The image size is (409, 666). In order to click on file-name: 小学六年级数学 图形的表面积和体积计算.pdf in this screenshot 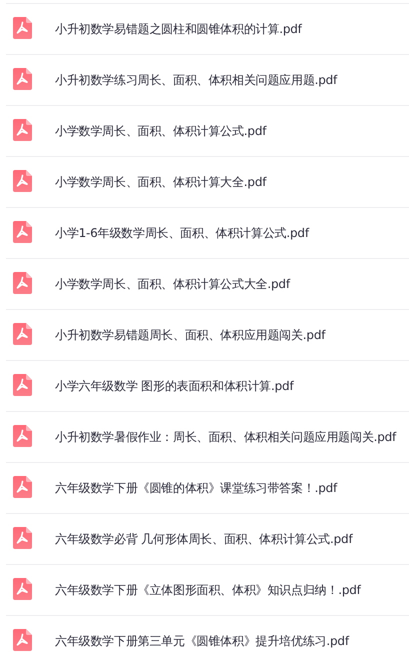, I will do `click(174, 386)`.